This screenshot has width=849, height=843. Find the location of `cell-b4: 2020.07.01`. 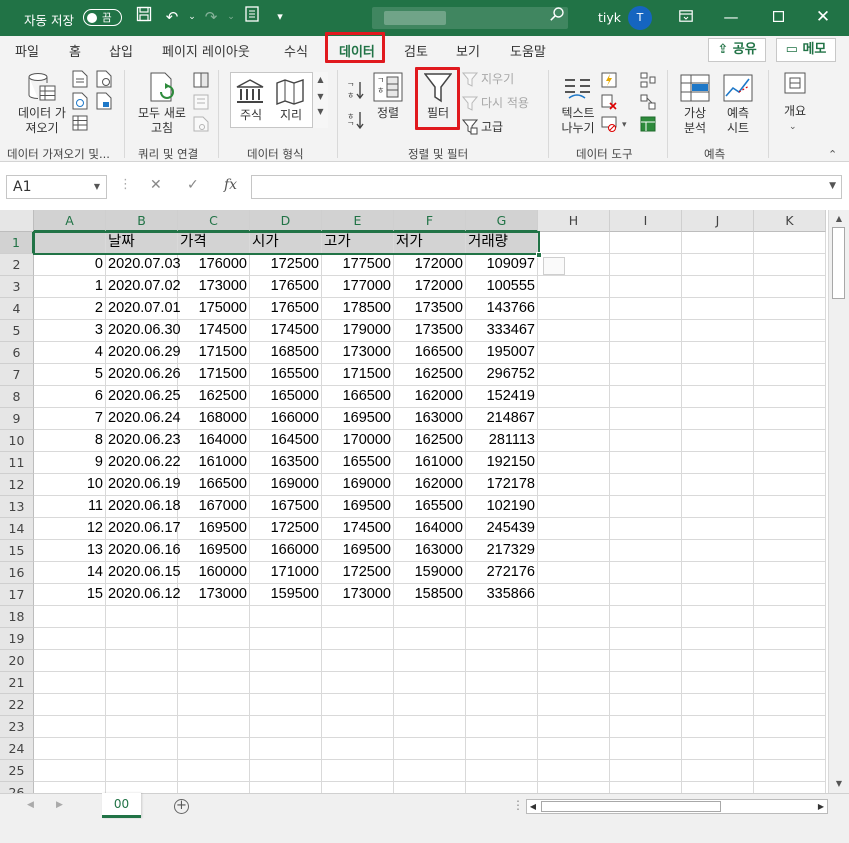

cell-b4: 2020.07.01 is located at coordinates (143, 309).